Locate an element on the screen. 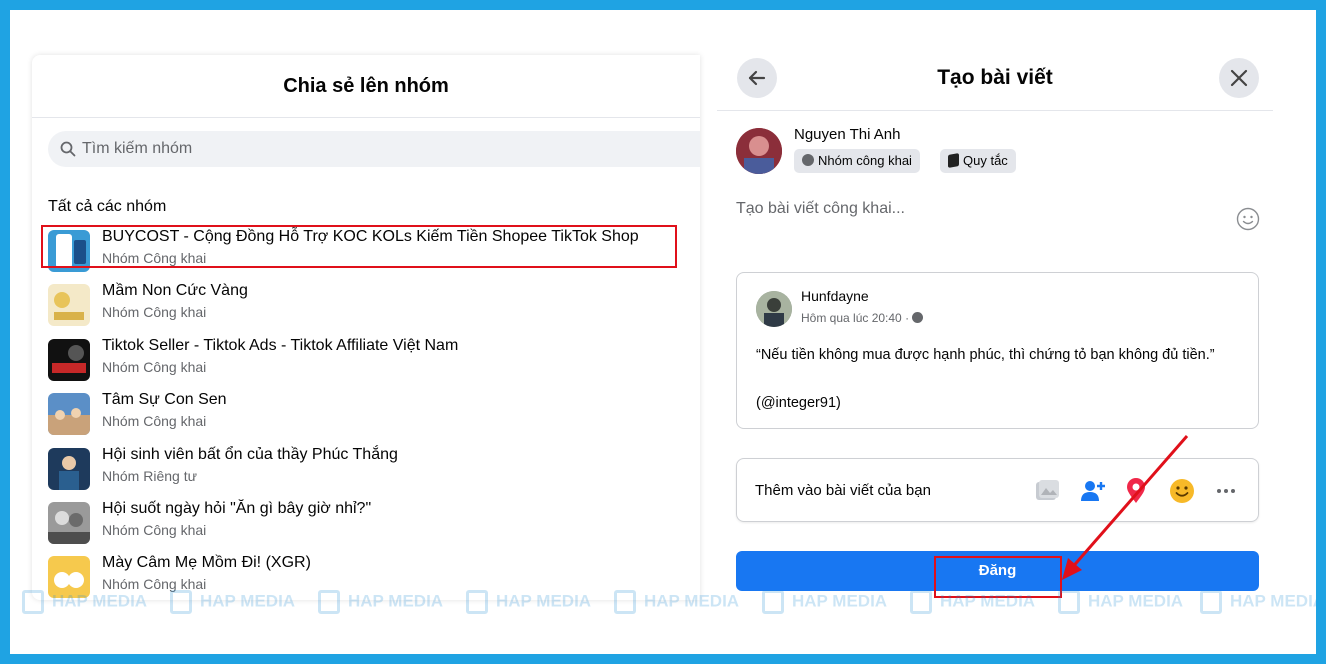 Image resolution: width=1326 pixels, height=664 pixels. annotation-arrow is located at coordinates (1125, 507).